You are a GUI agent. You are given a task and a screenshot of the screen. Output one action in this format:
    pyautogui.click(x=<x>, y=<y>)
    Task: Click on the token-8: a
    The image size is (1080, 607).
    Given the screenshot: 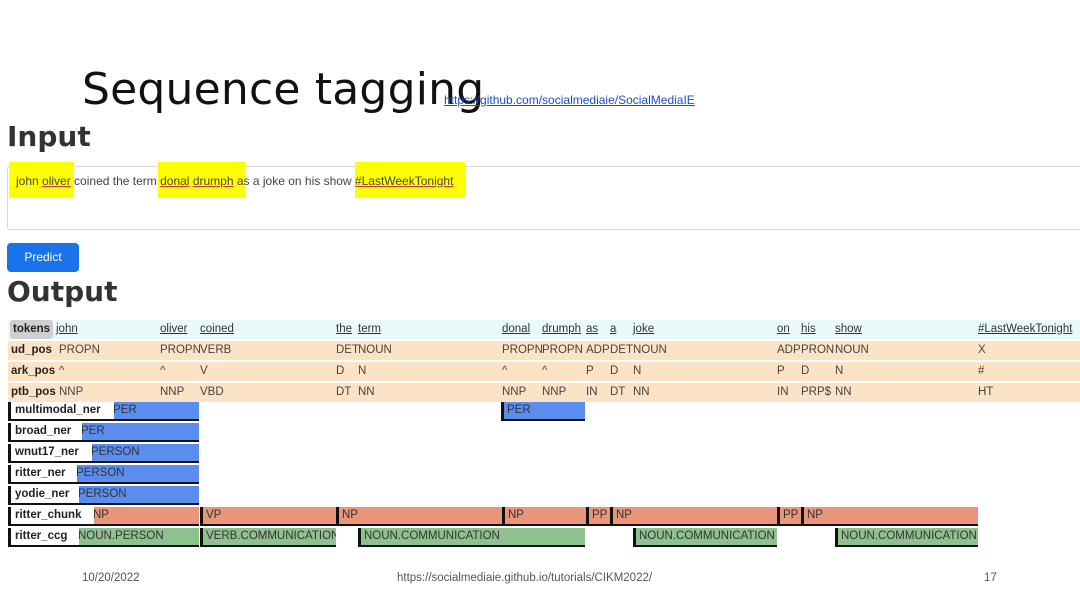 What is the action you would take?
    pyautogui.click(x=613, y=329)
    